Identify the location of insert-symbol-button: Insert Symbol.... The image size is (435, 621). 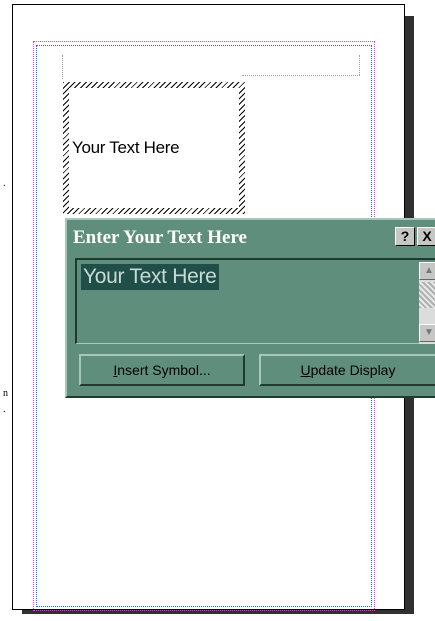
(162, 370).